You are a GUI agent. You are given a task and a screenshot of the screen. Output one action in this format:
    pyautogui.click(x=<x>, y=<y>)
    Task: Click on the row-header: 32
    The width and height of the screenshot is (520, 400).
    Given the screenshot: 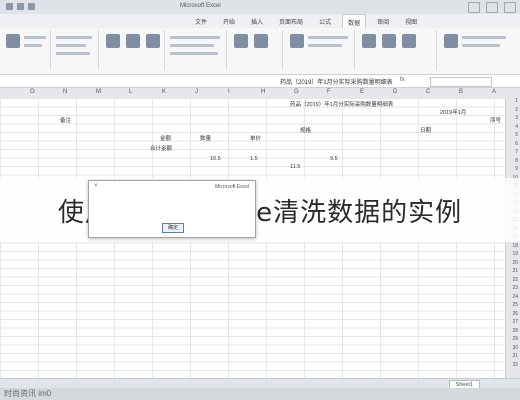 What is the action you would take?
    pyautogui.click(x=515, y=365)
    